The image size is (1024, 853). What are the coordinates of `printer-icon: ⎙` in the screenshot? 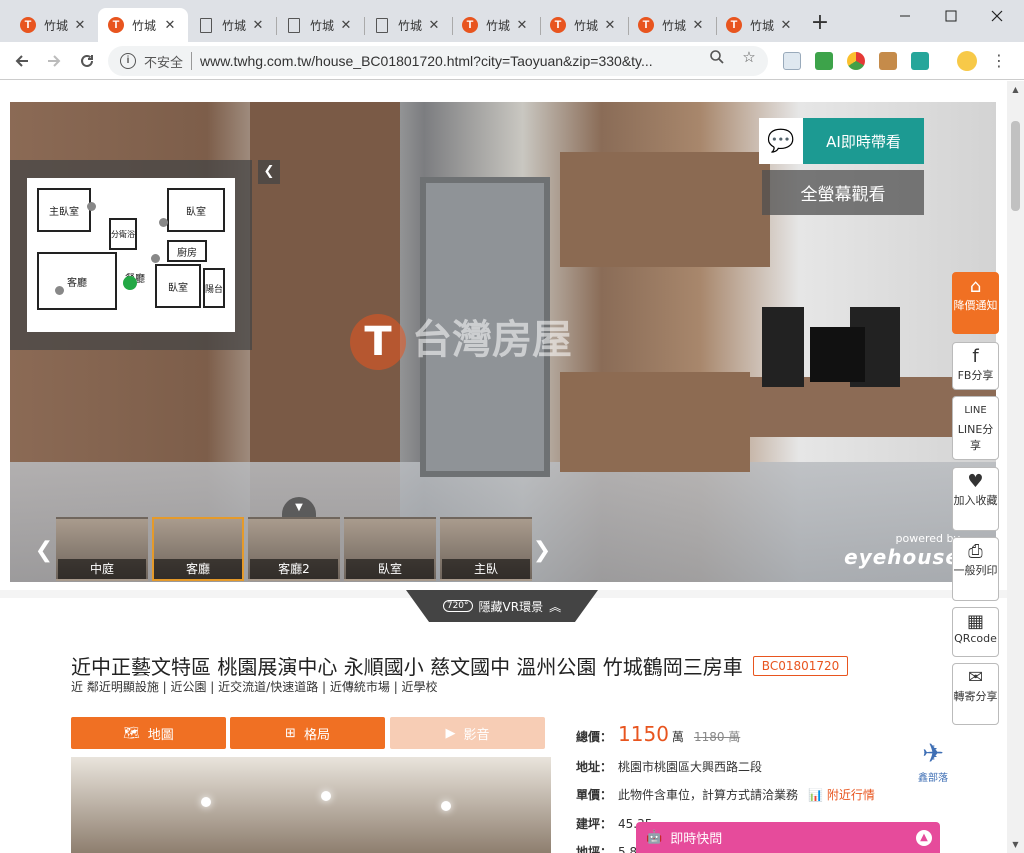 It's located at (975, 551).